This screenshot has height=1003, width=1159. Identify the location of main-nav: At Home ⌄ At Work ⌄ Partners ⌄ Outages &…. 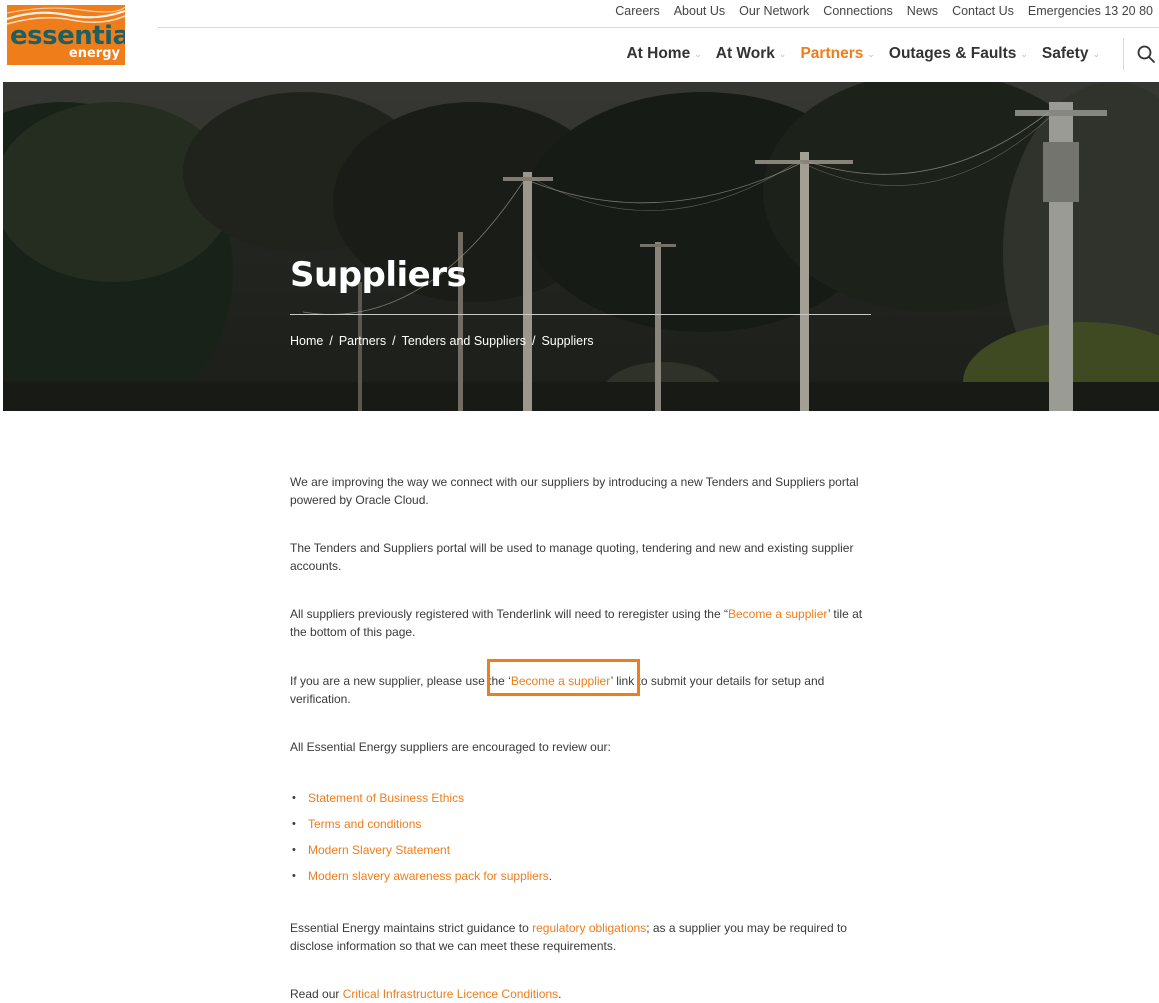
(863, 54).